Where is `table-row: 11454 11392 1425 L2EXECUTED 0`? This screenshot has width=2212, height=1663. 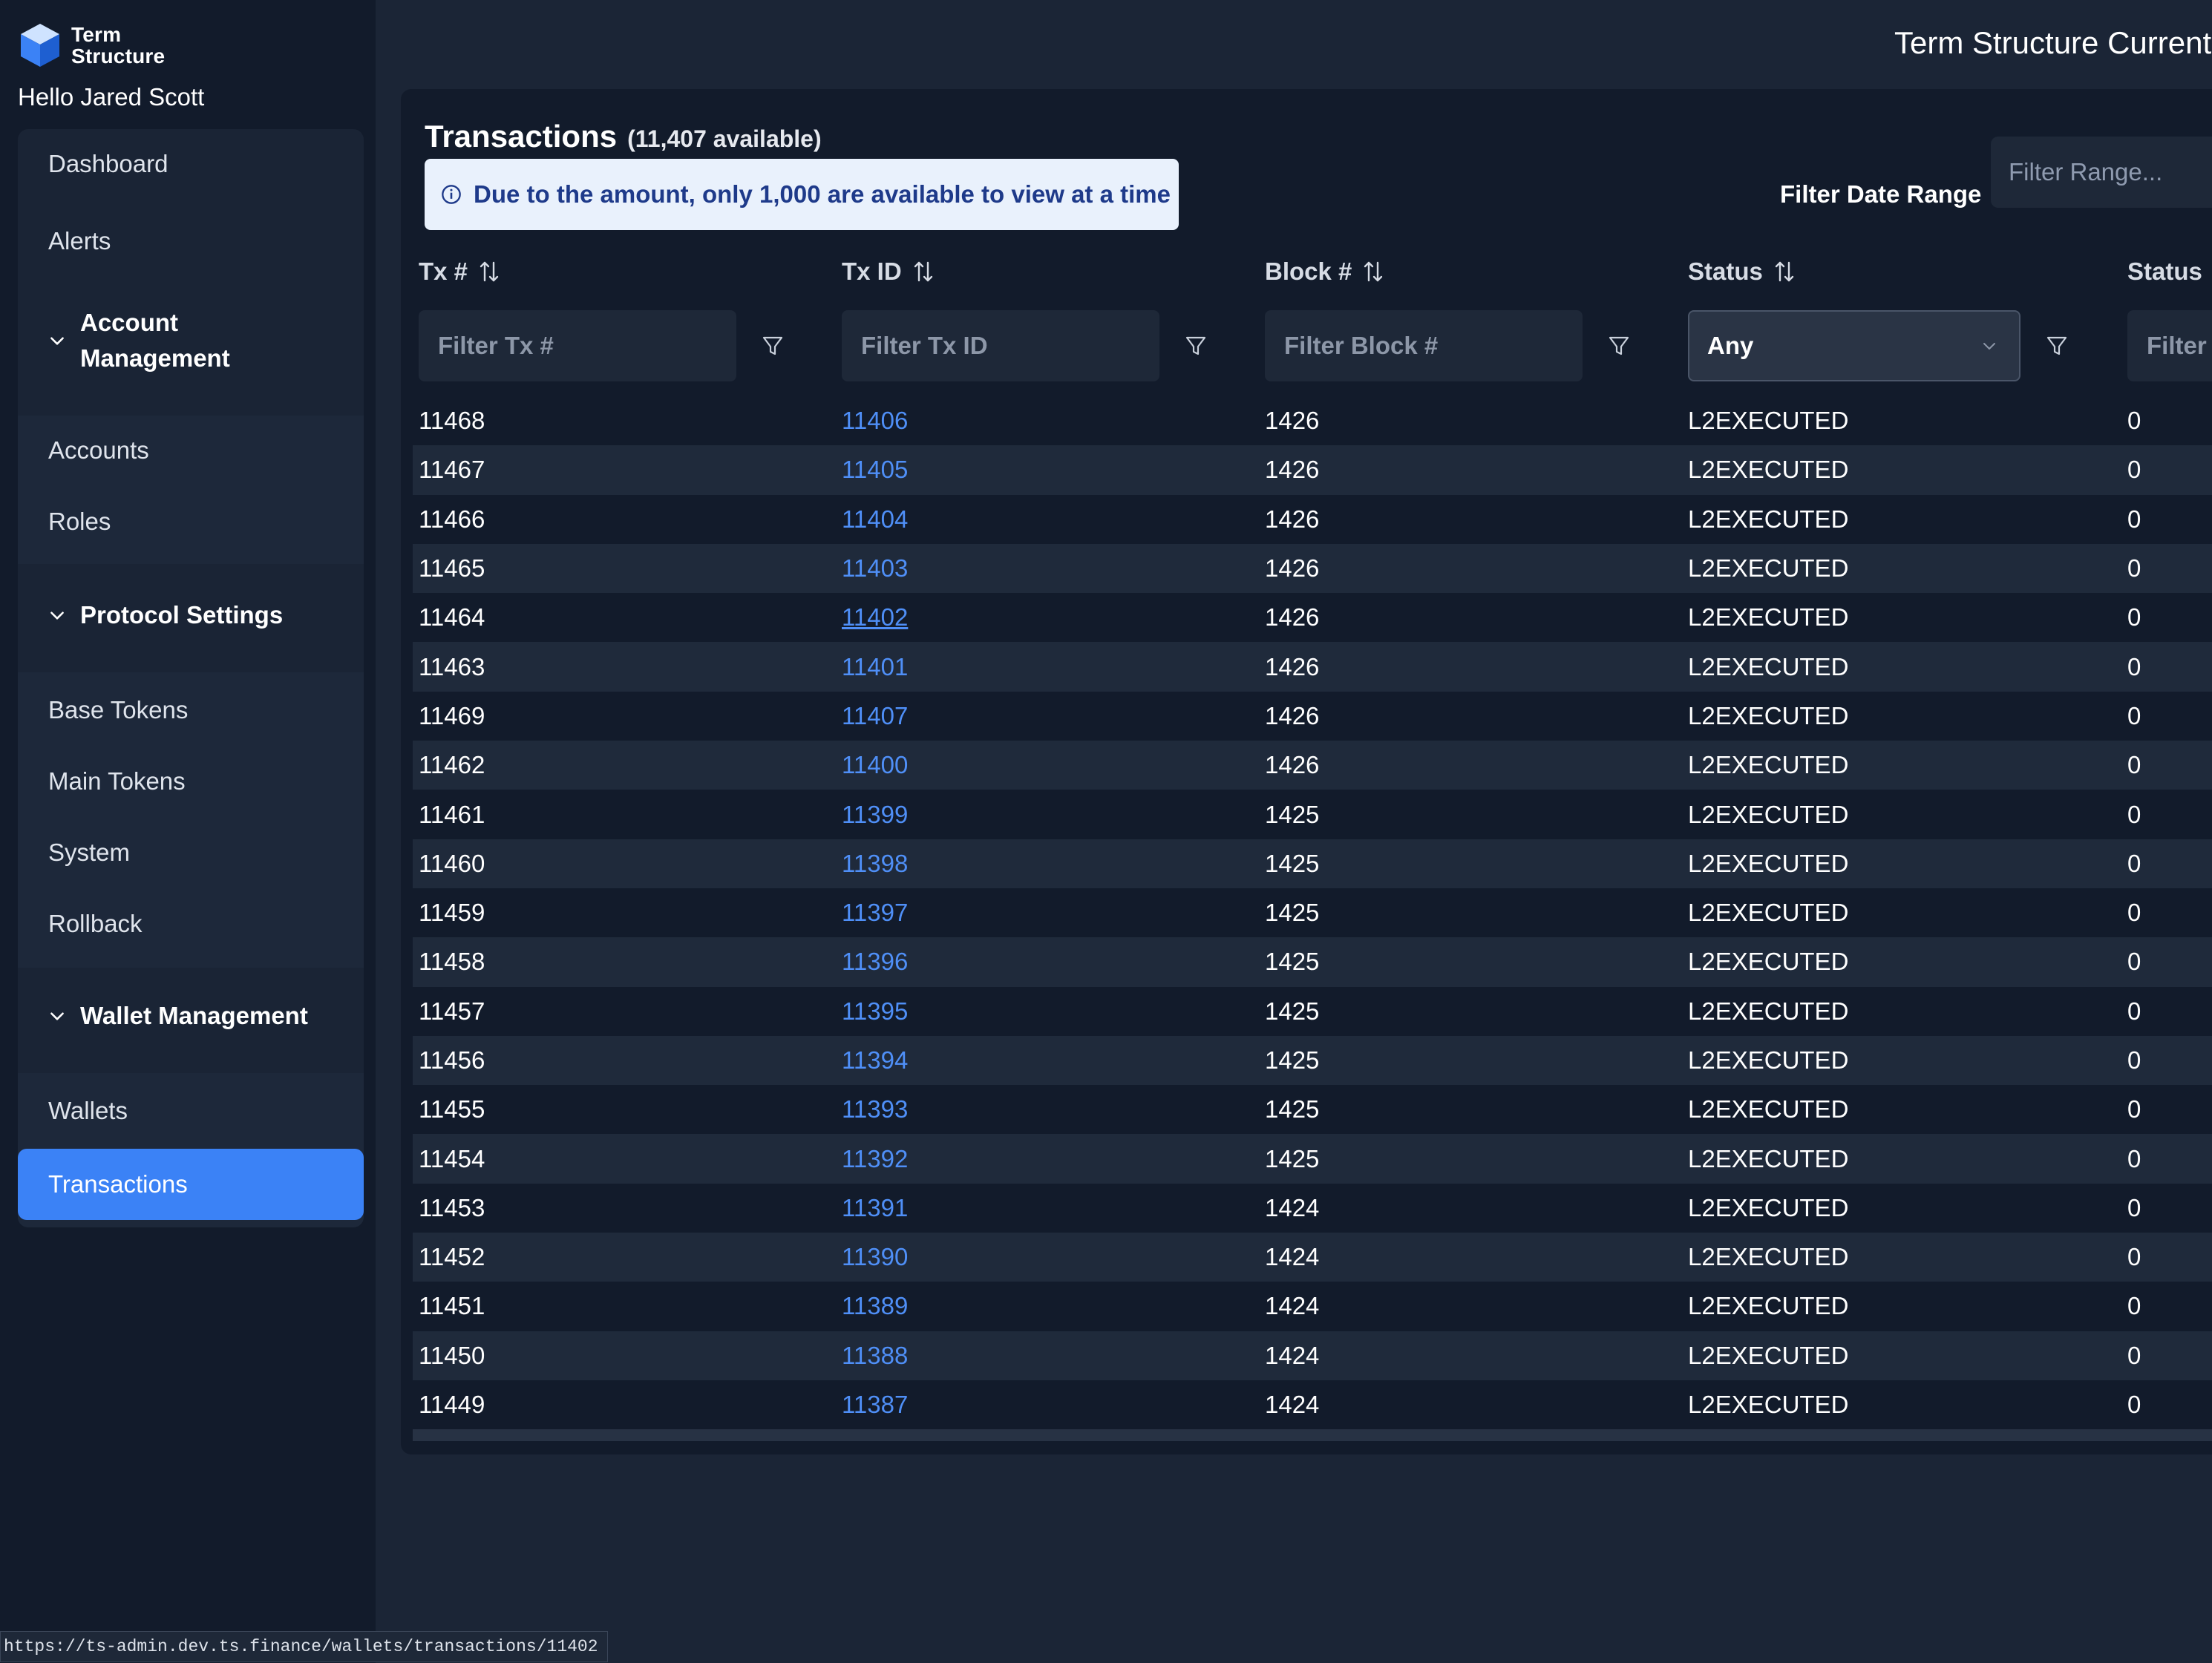 table-row: 11454 11392 1425 L2EXECUTED 0 is located at coordinates (1312, 1159).